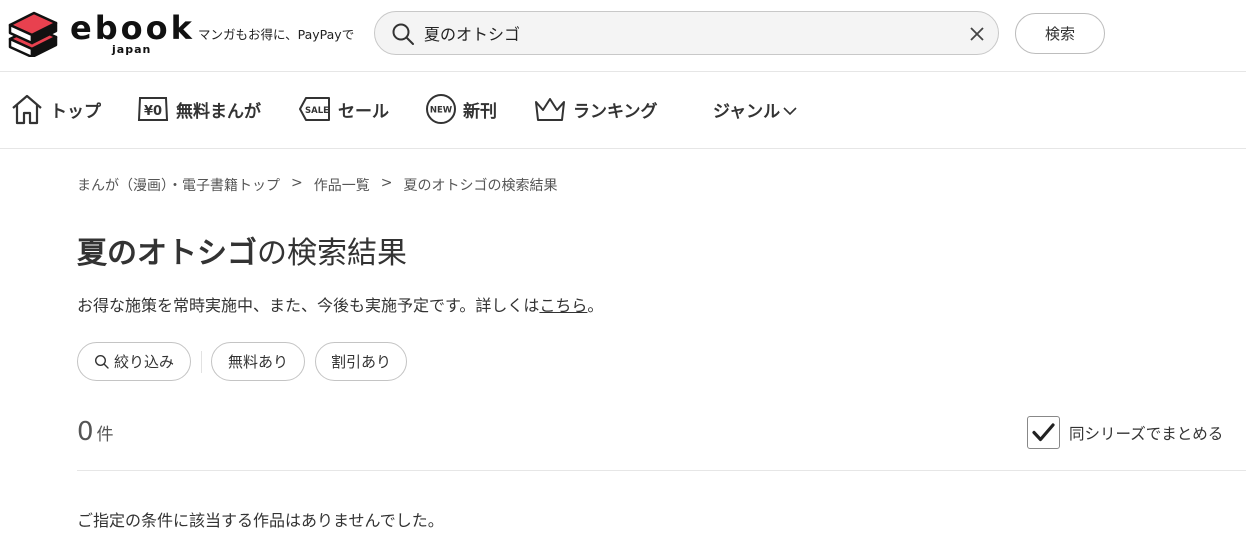 The height and width of the screenshot is (537, 1246). I want to click on result-count: 0件, so click(95, 432).